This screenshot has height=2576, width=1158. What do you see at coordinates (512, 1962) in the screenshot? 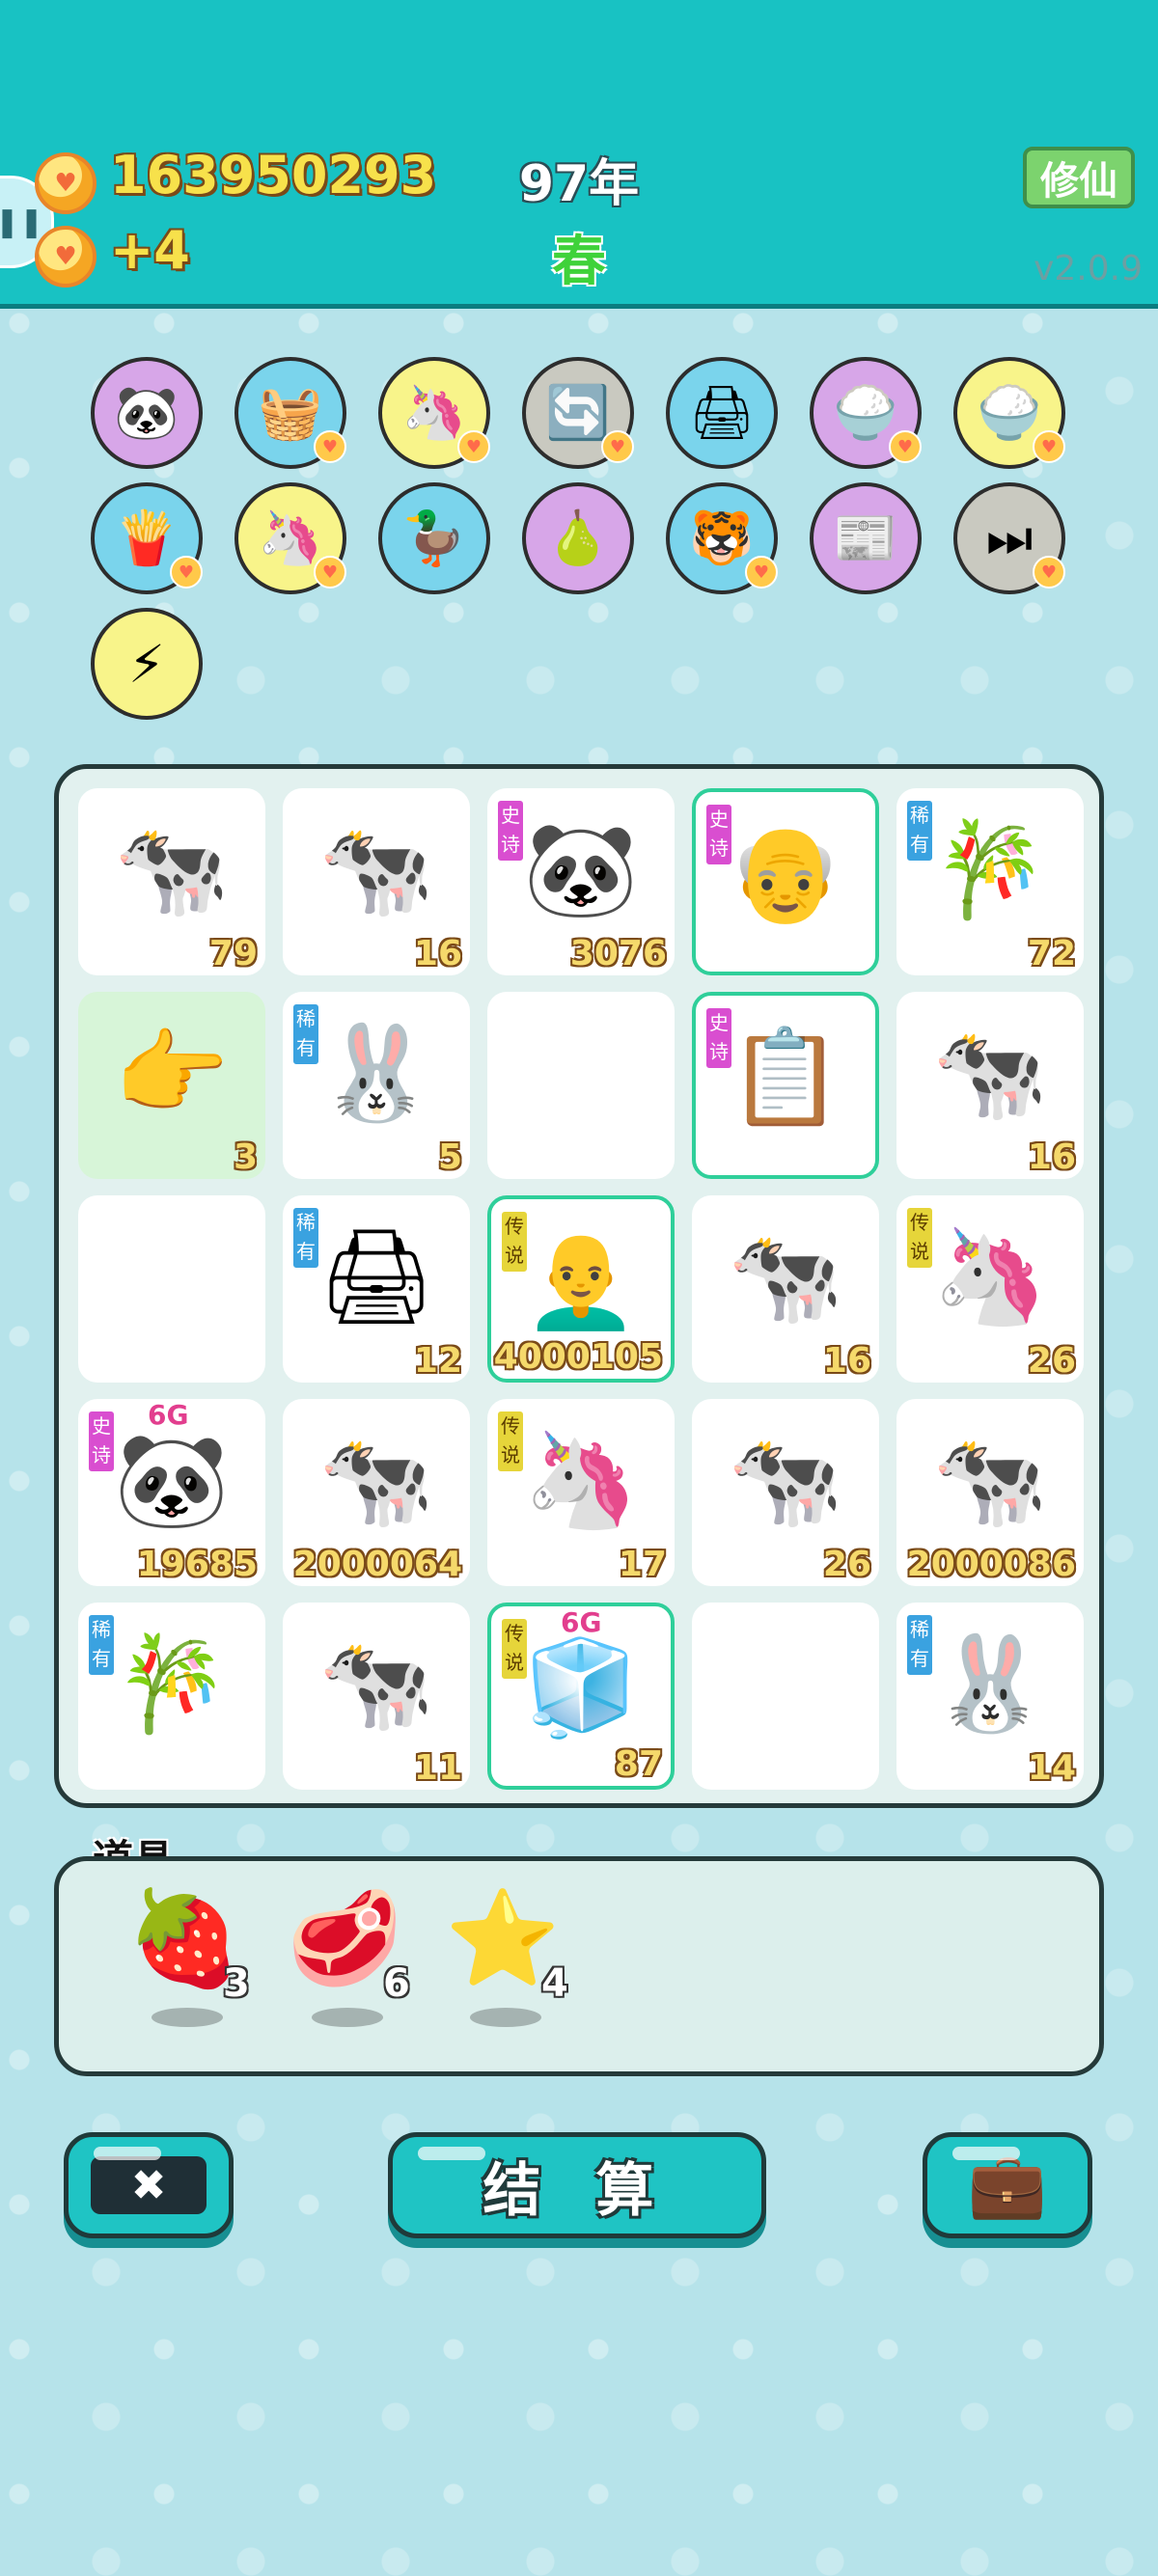
I see `prop-star: ⭐ 4` at bounding box center [512, 1962].